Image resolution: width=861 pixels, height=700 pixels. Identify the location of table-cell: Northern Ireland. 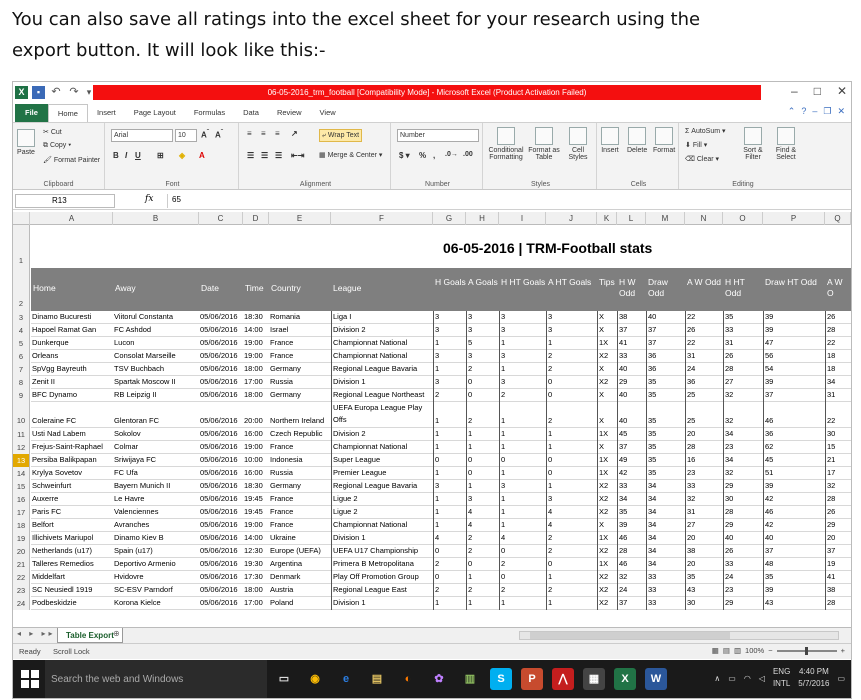
(300, 415).